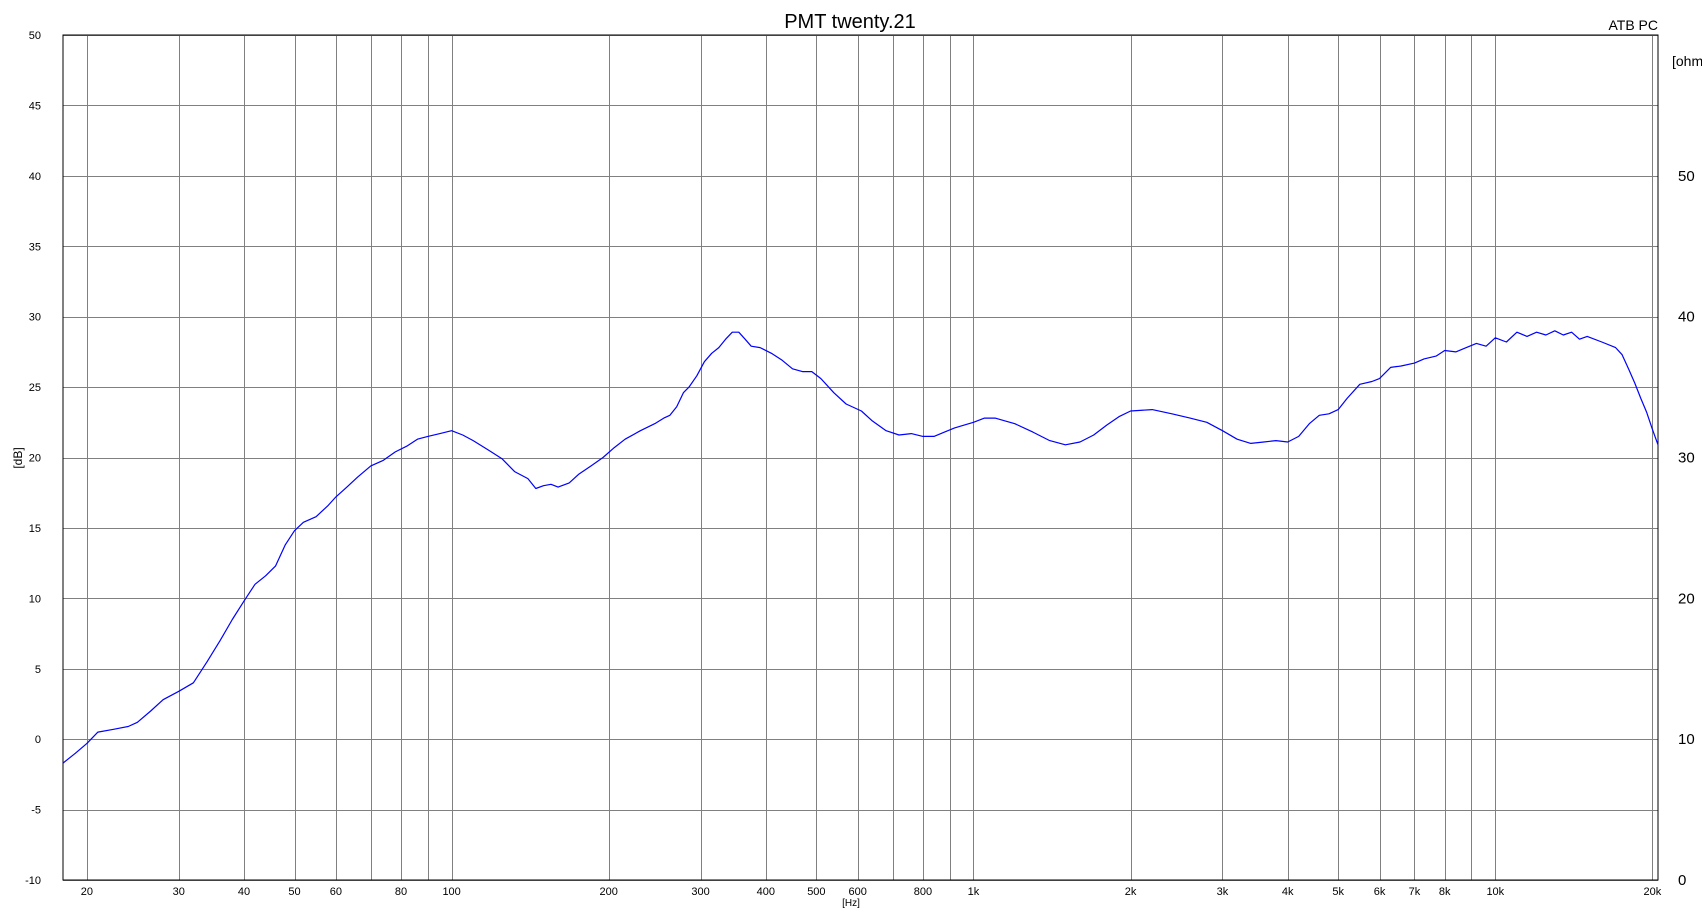 The image size is (1702, 919). I want to click on x-tick-label: 5k, so click(1338, 892).